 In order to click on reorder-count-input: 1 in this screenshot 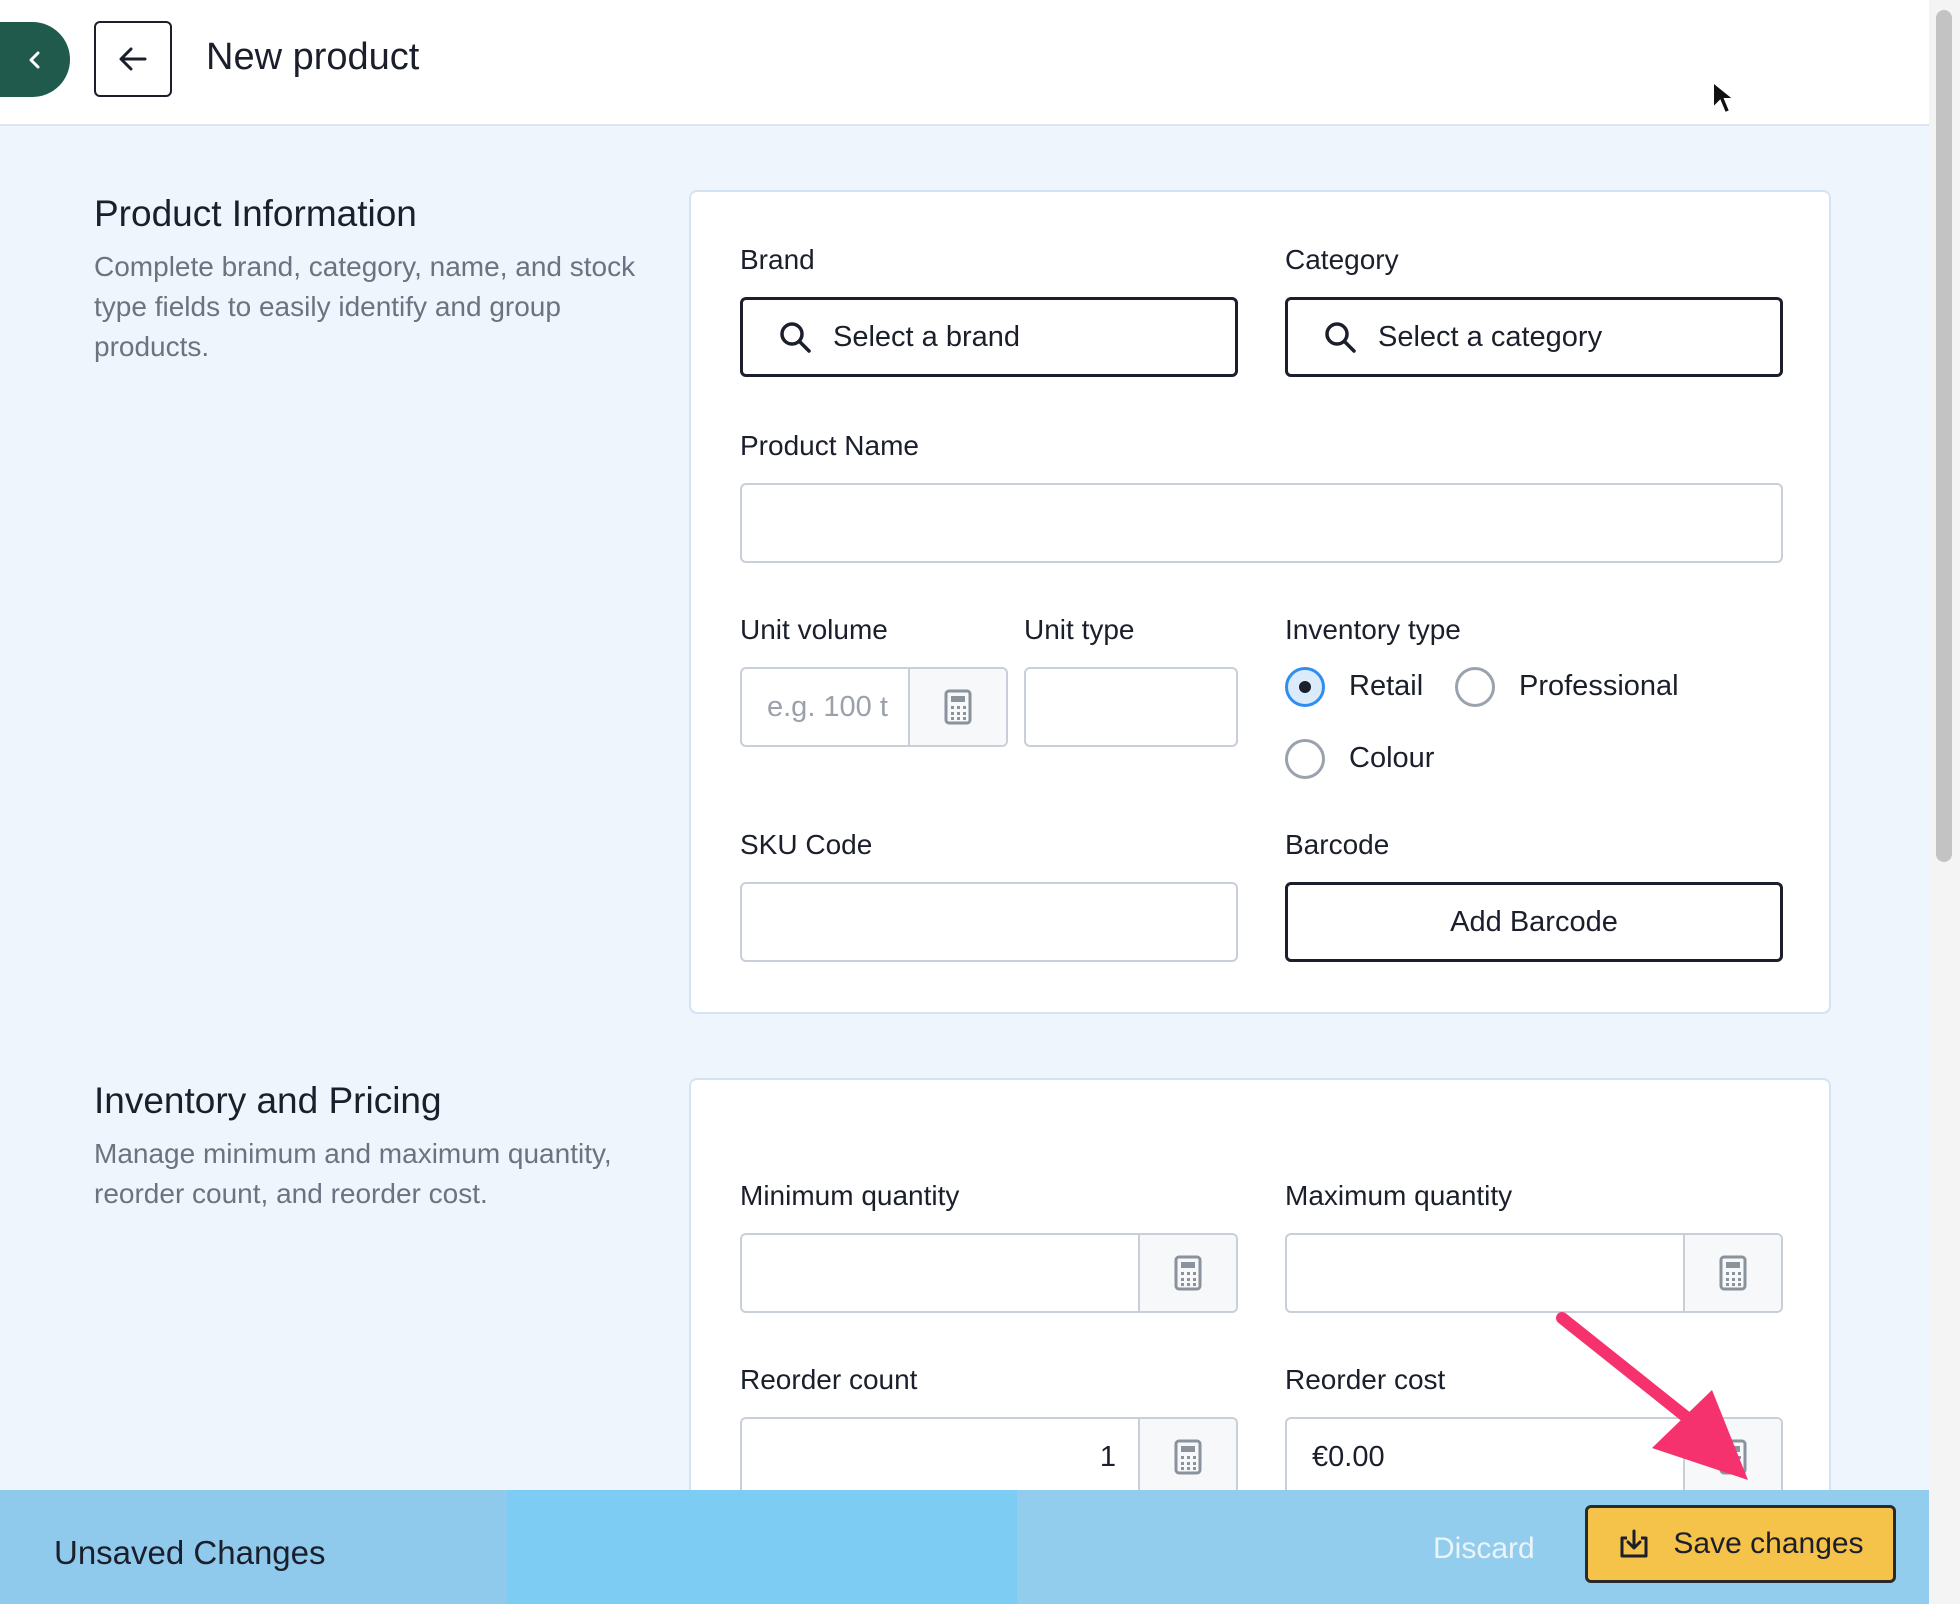, I will do `click(989, 1457)`.